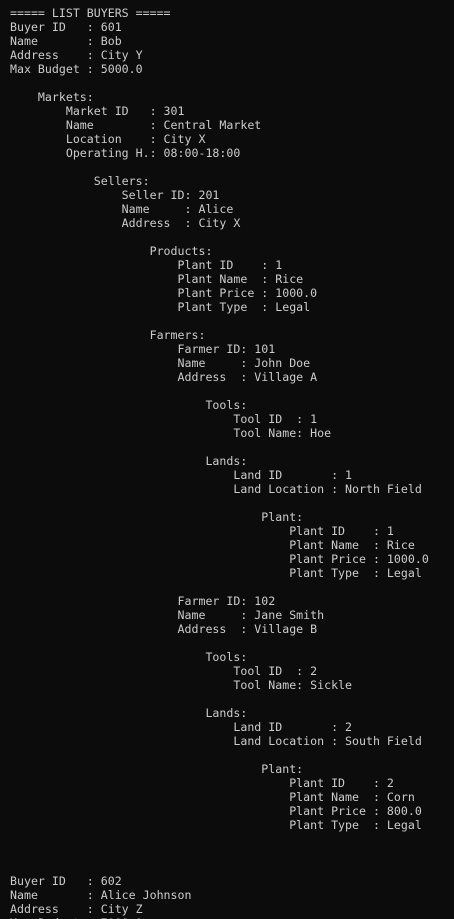  I want to click on terminal-line: Market ID : 301, so click(97, 111).